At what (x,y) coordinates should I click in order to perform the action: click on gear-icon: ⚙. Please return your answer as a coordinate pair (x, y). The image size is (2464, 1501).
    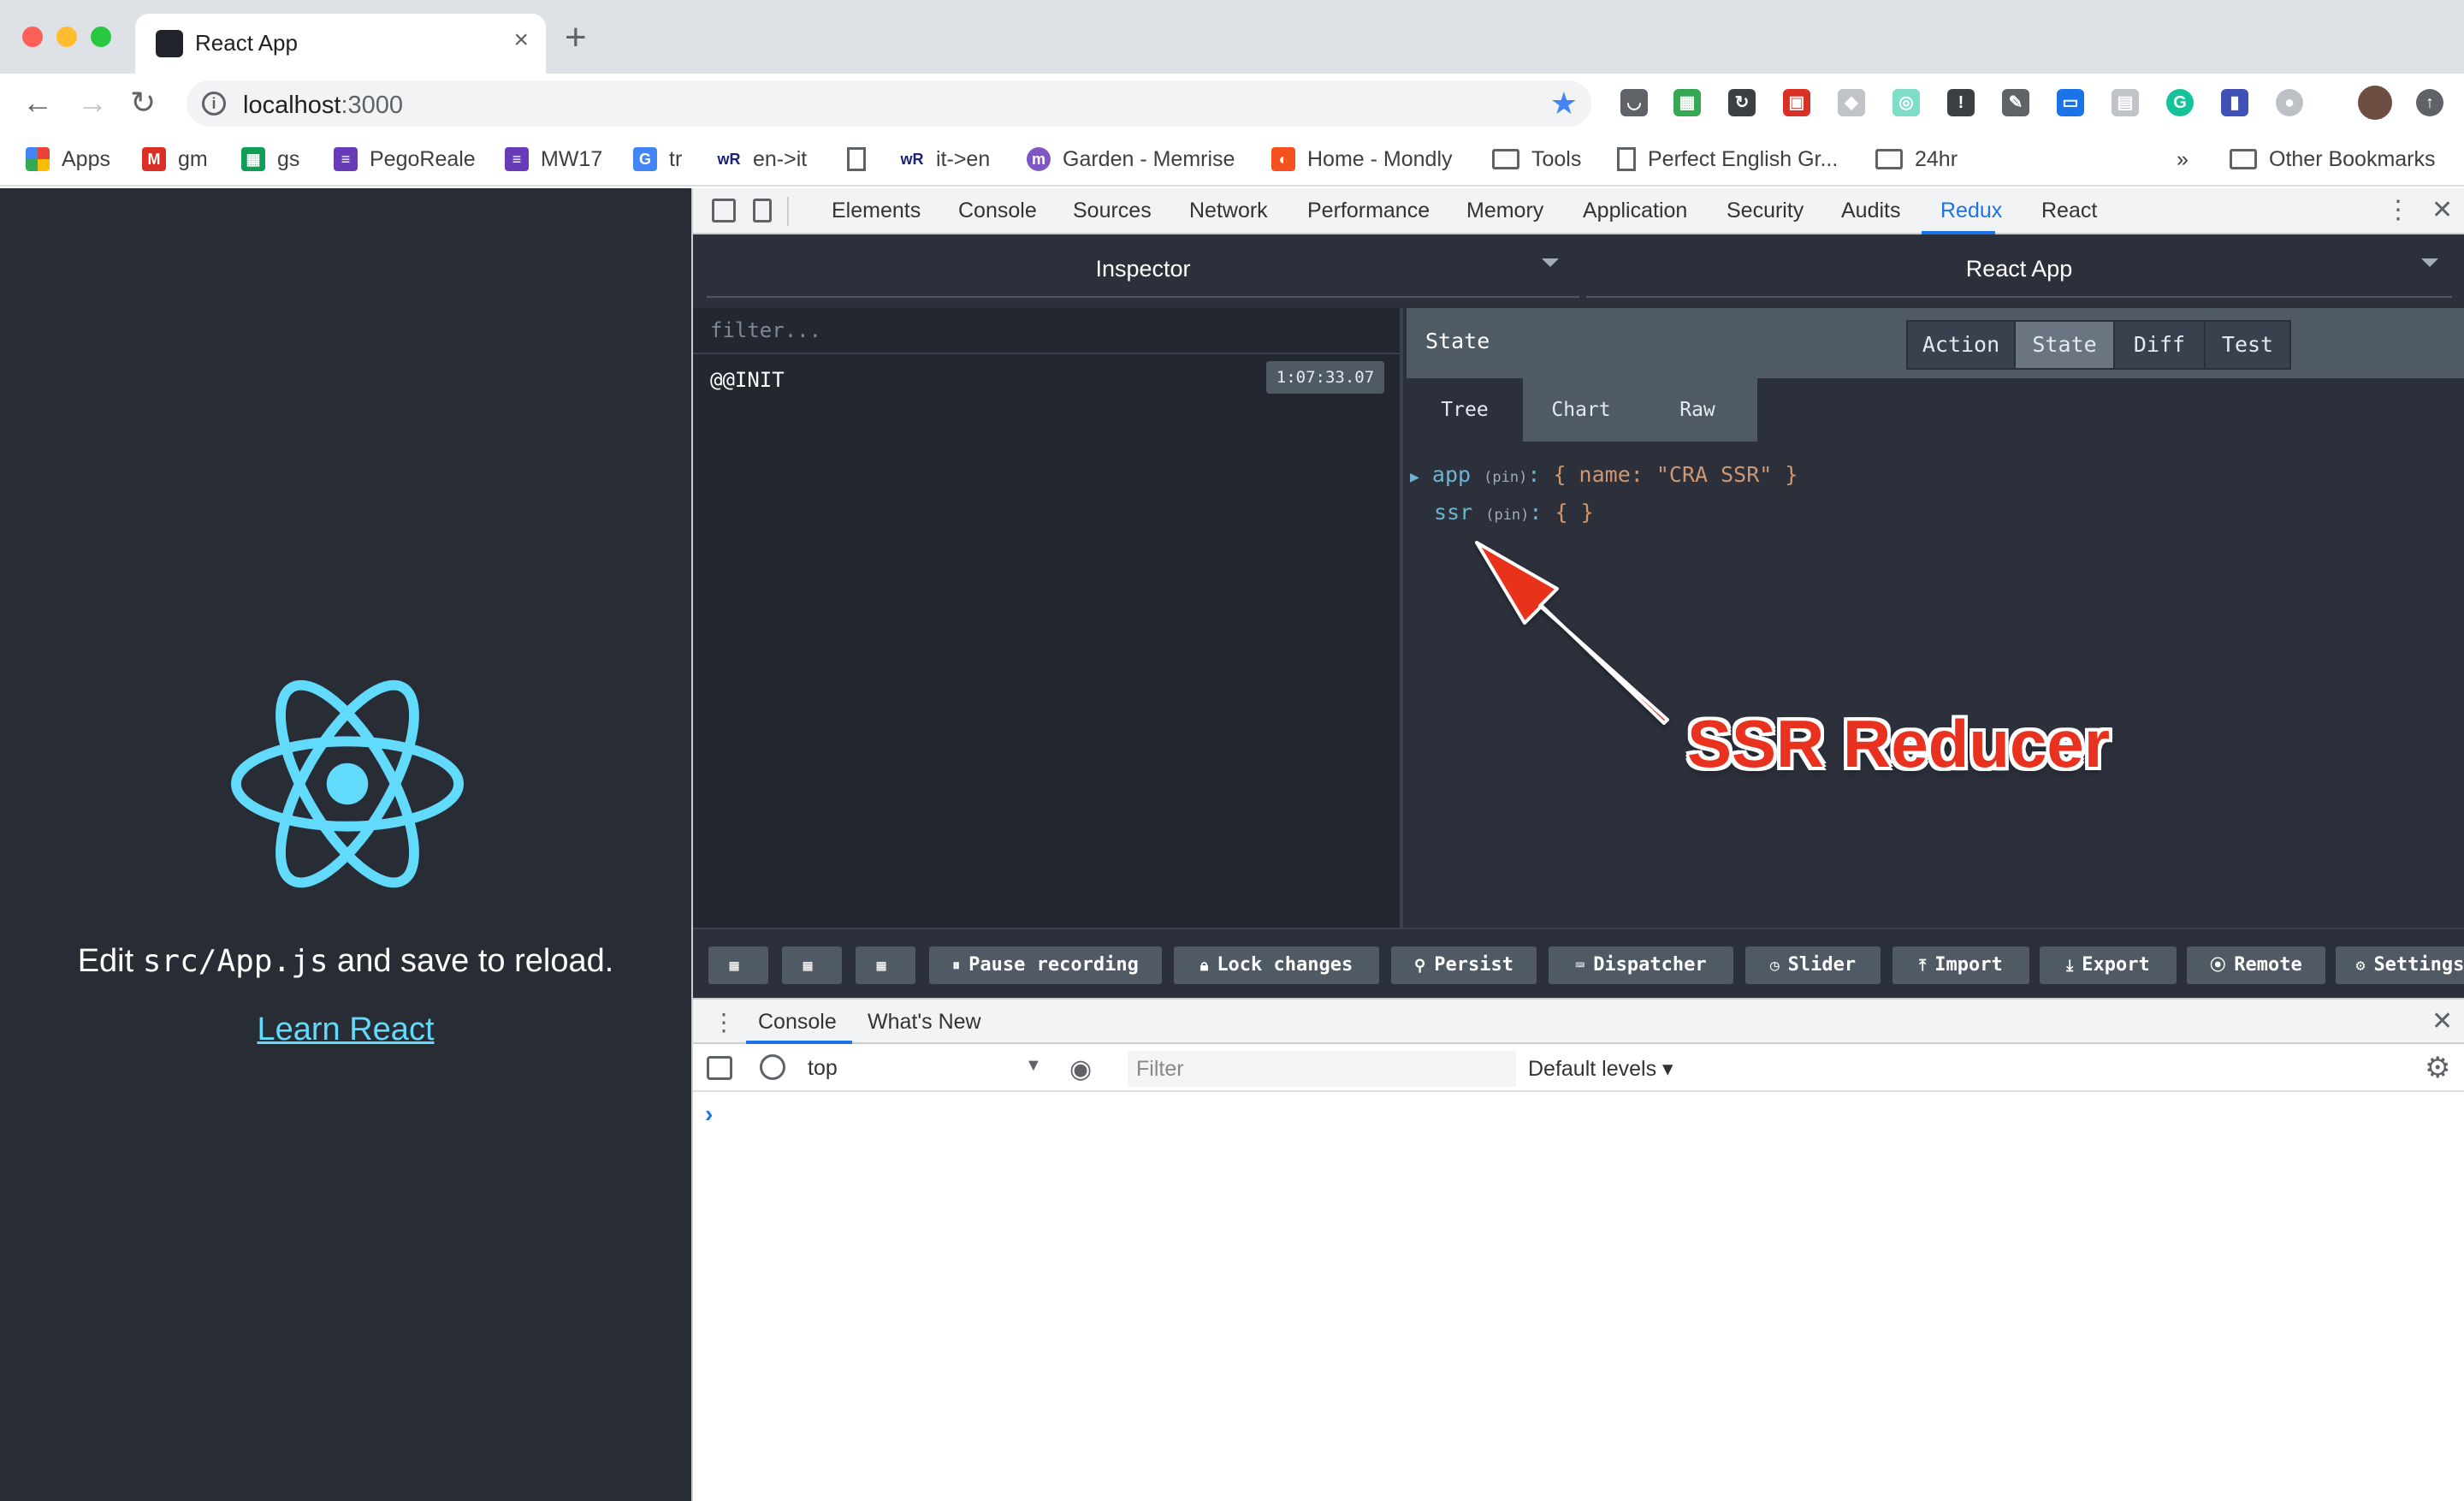
    Looking at the image, I should click on (2437, 1068).